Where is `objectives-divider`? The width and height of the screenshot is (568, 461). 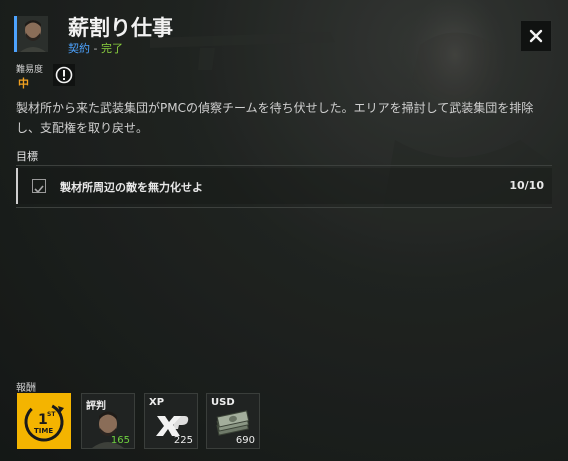 objectives-divider is located at coordinates (284, 165).